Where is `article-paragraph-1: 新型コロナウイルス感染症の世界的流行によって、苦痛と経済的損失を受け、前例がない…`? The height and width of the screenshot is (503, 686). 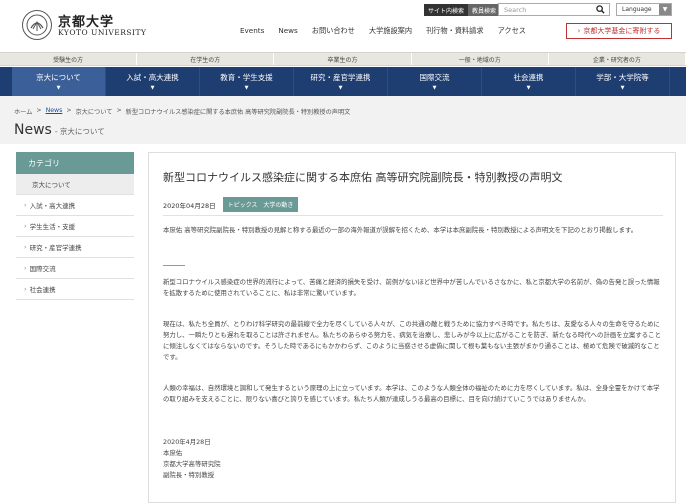 article-paragraph-1: 新型コロナウイルス感染症の世界的流行によって、苦痛と経済的損失を受け、前例がない… is located at coordinates (411, 287).